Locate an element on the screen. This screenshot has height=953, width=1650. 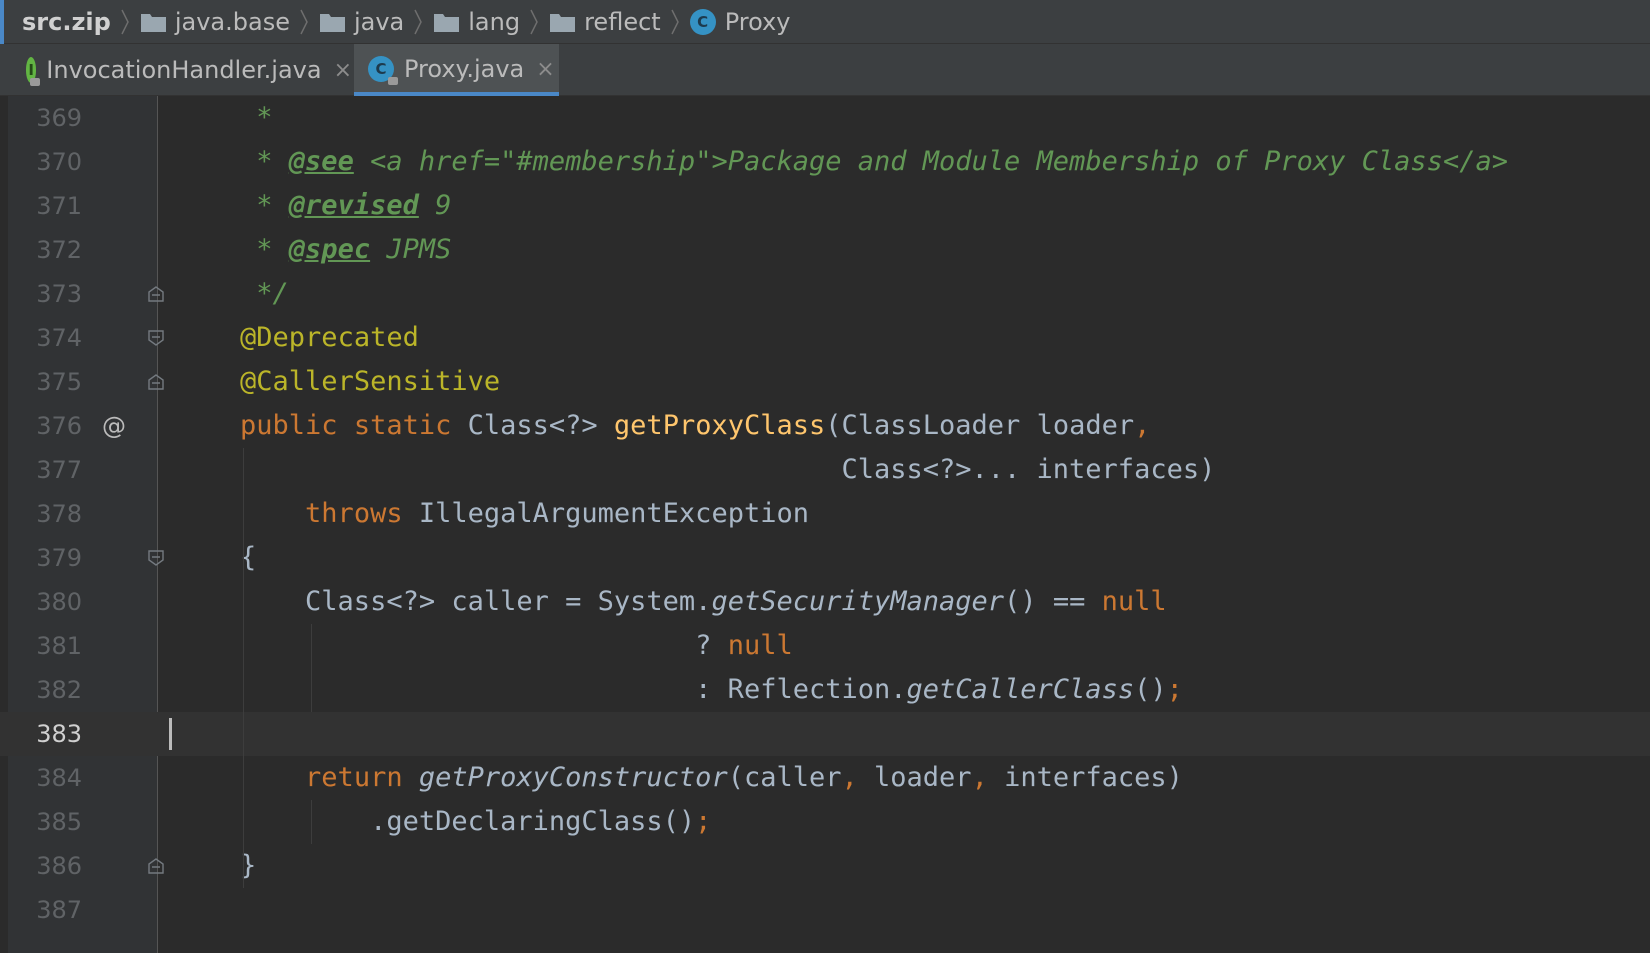
code-token: : Reflection. is located at coordinates (541, 689).